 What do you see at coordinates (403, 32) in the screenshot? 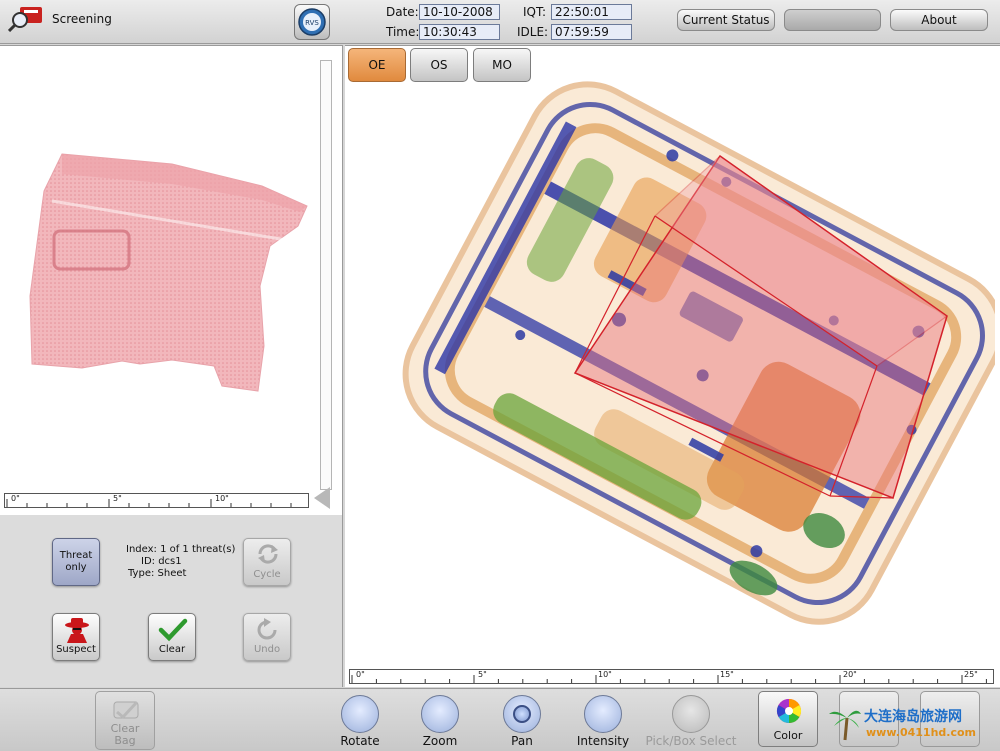
I see `time-label: Time:` at bounding box center [403, 32].